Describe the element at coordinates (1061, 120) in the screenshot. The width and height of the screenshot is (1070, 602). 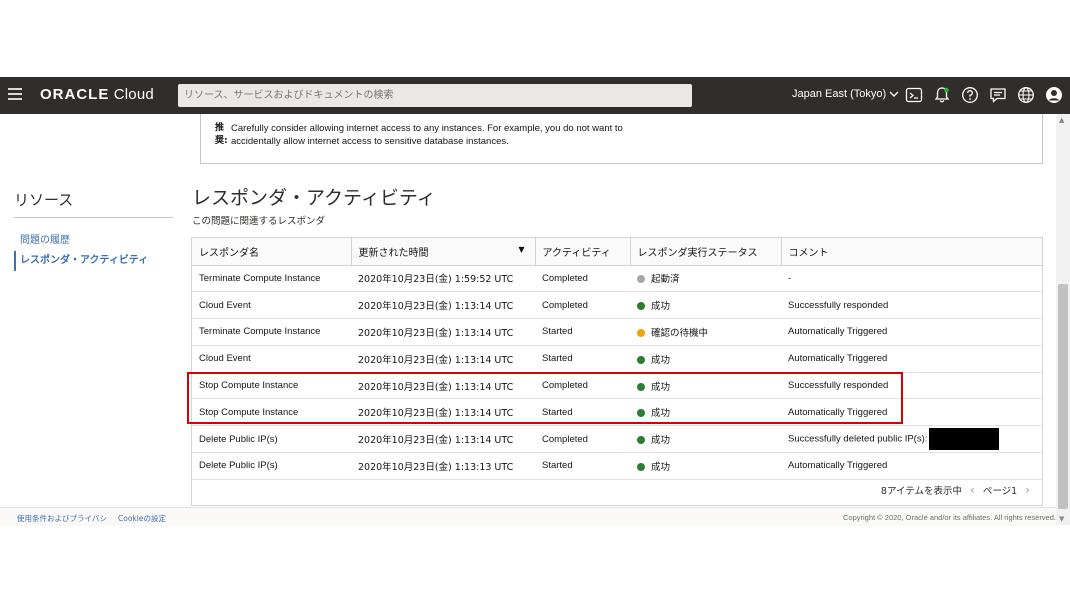
I see `scroll-up-icon: ▲` at that location.